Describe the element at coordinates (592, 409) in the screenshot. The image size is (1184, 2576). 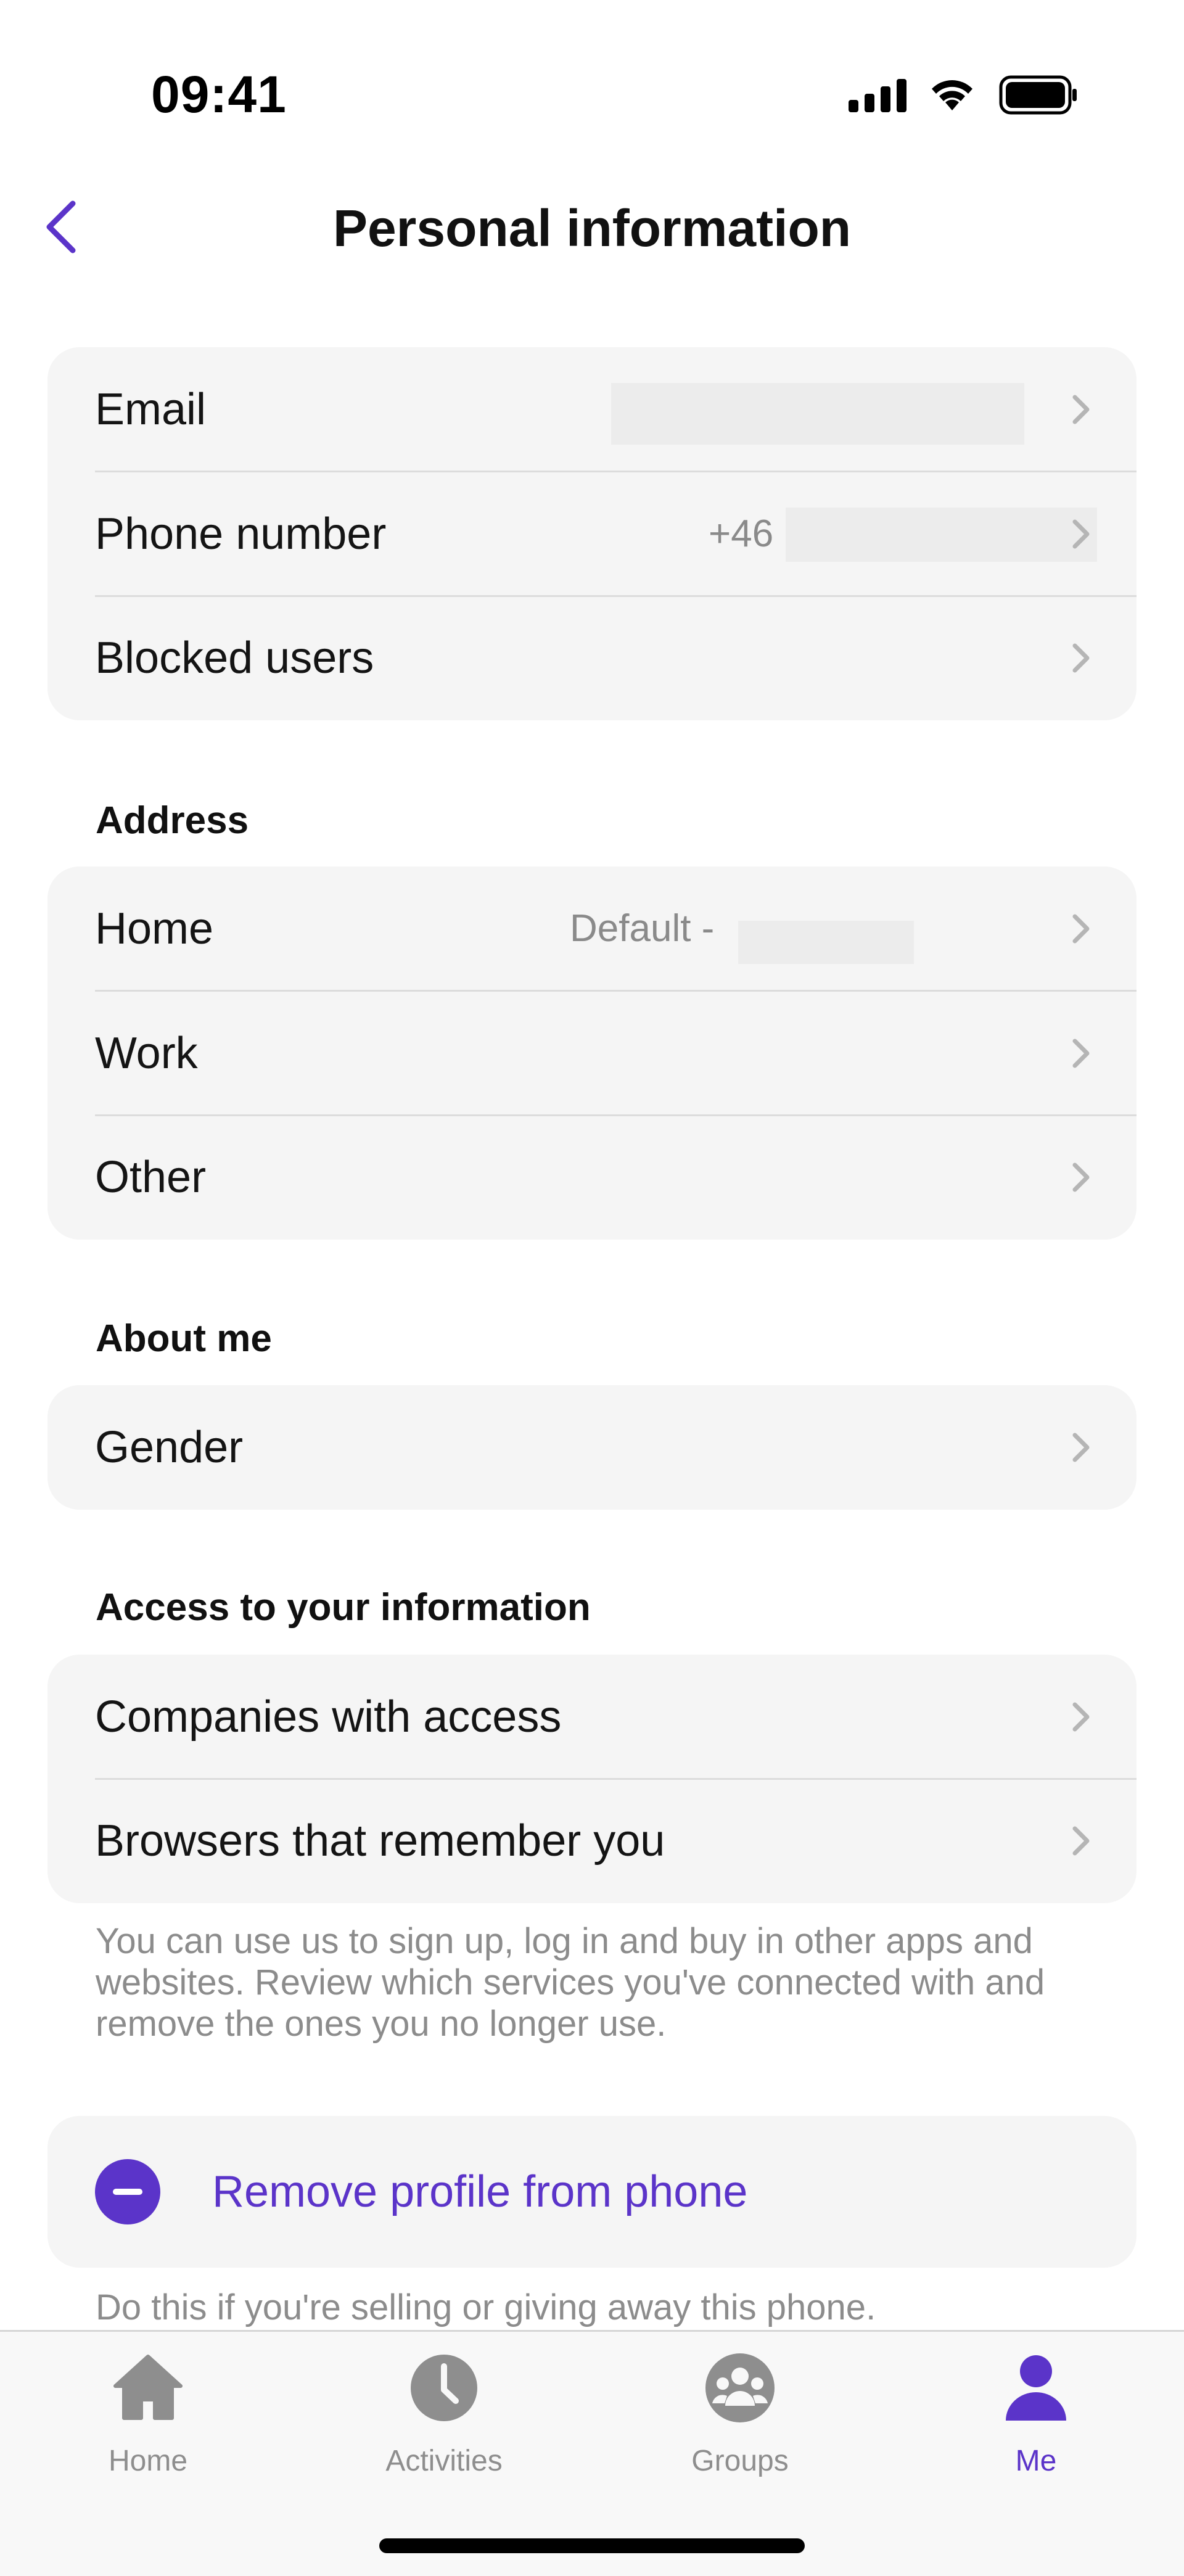
I see `email-row: Email` at that location.